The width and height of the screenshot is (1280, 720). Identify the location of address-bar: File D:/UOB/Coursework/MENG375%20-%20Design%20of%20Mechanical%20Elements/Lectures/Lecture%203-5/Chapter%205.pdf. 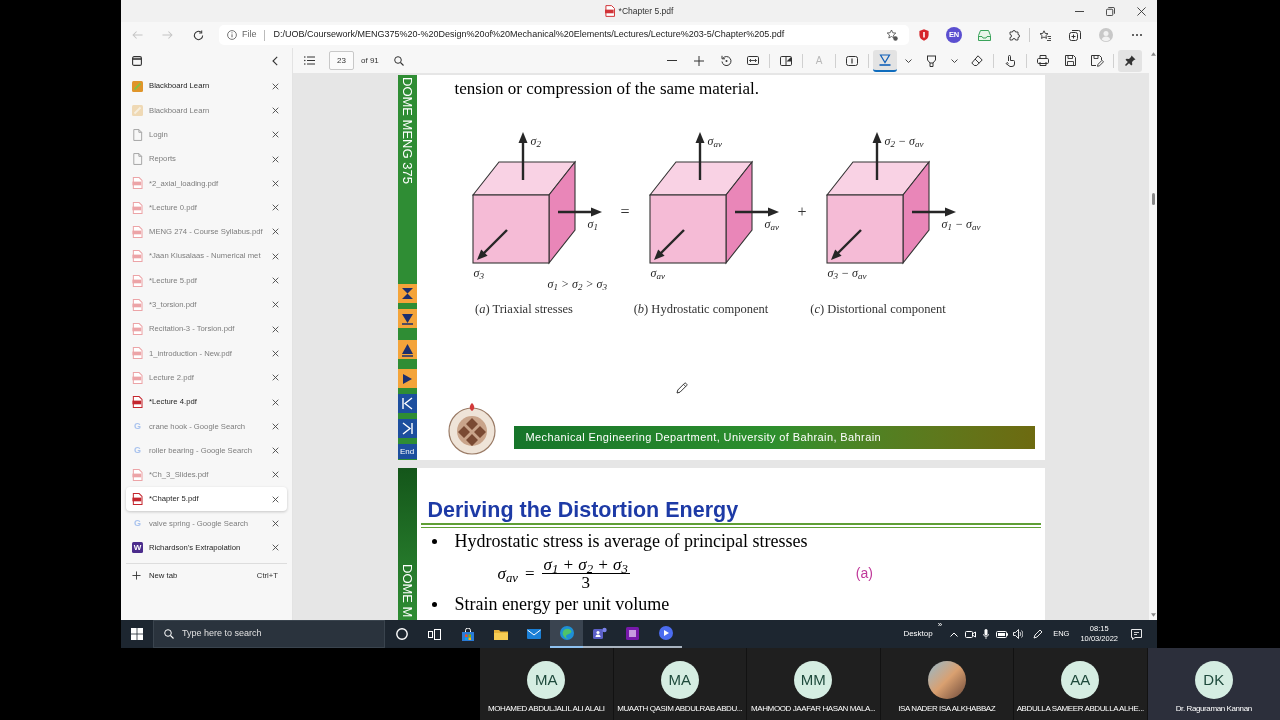
(564, 35).